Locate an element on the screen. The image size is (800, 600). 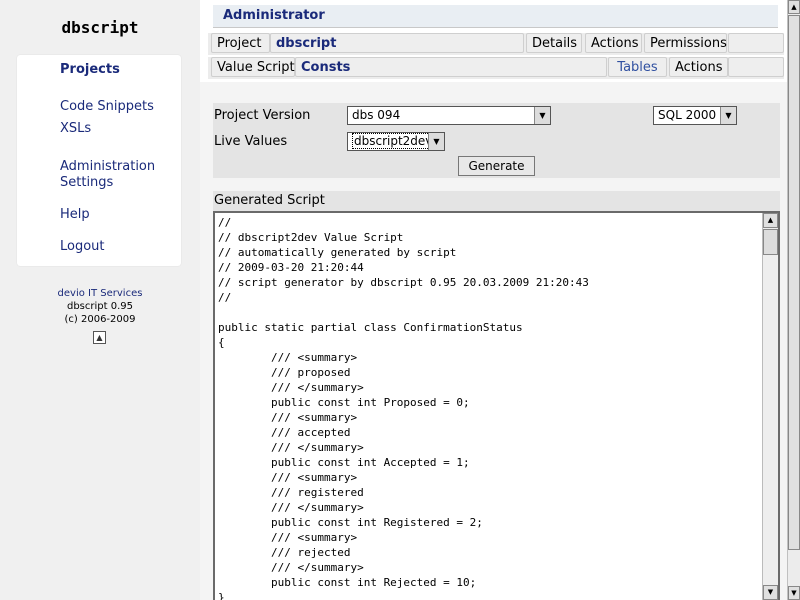
generated-script-header: Generated Script is located at coordinates (496, 201).